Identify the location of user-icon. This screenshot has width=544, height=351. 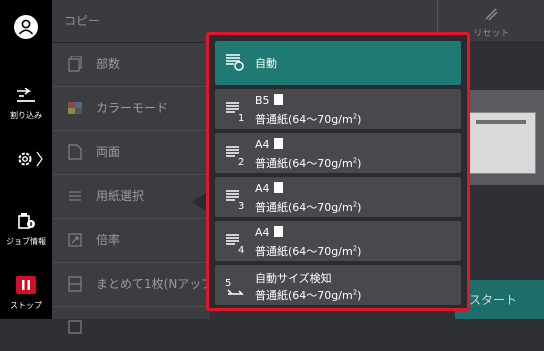
(26, 27).